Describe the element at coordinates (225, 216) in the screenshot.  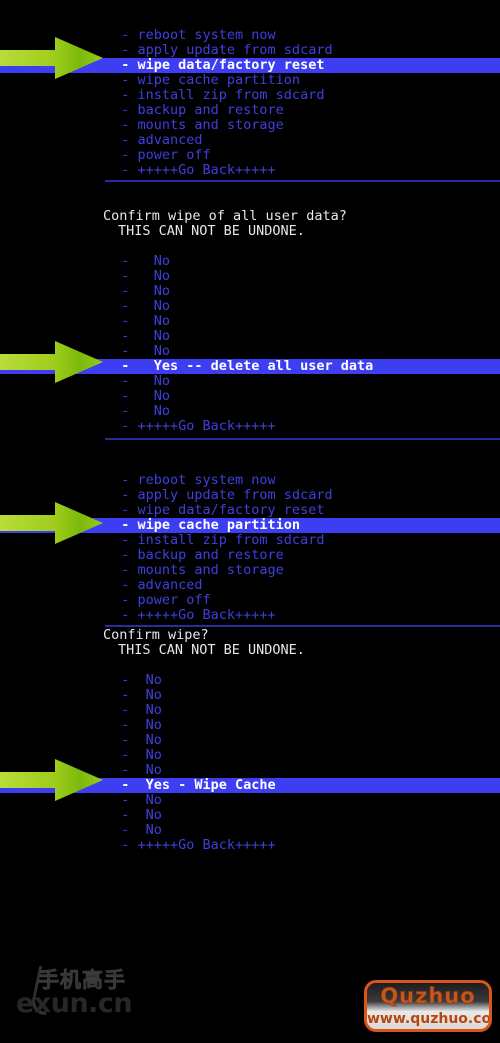
I see `confirm-prompt: Confirm wipe of all user data?` at that location.